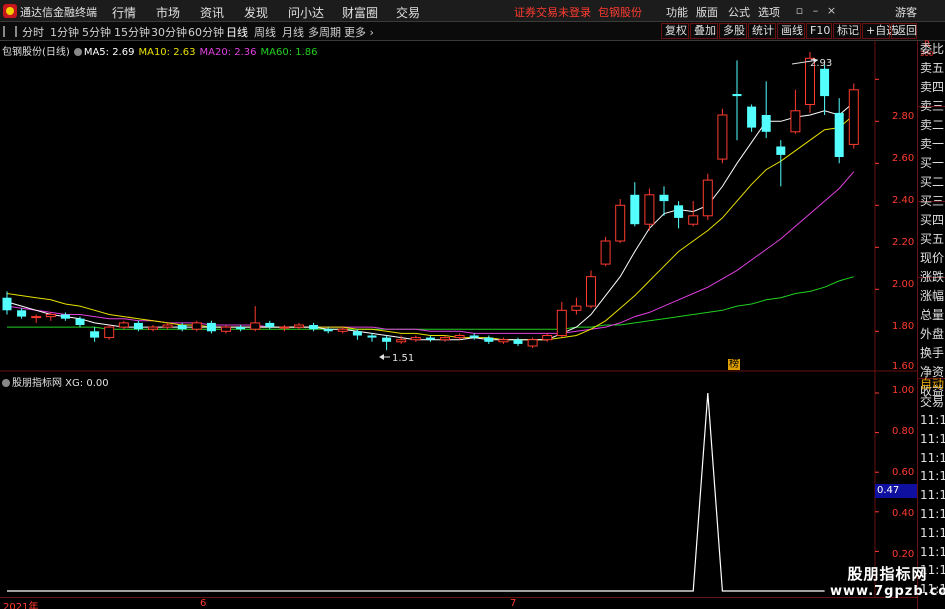  Describe the element at coordinates (265, 32) in the screenshot. I see `tab-weekly: 周线` at that location.